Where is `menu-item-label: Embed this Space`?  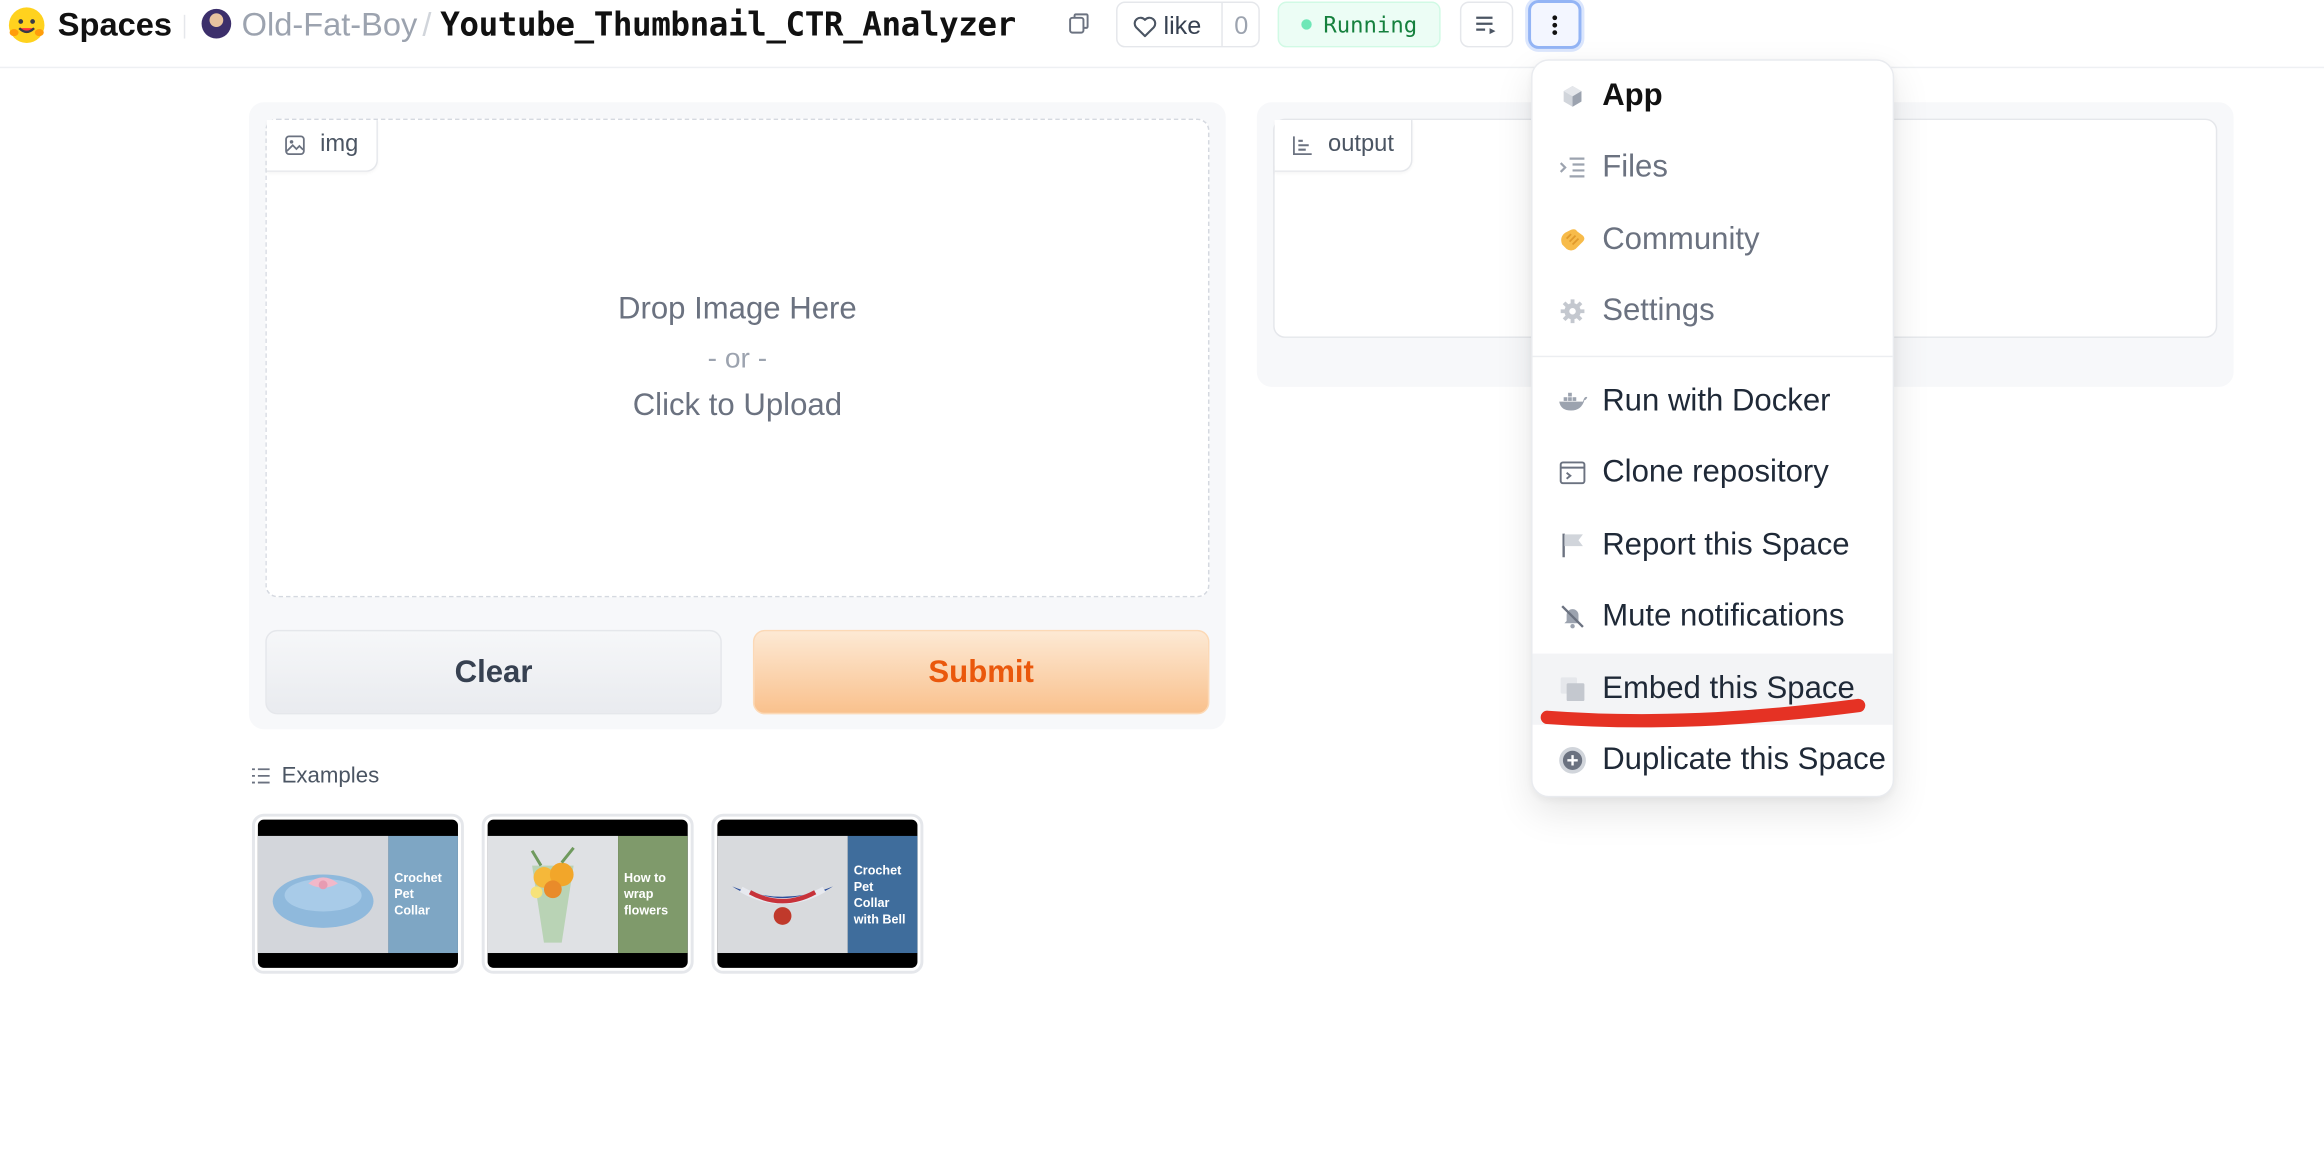 menu-item-label: Embed this Space is located at coordinates (1728, 688).